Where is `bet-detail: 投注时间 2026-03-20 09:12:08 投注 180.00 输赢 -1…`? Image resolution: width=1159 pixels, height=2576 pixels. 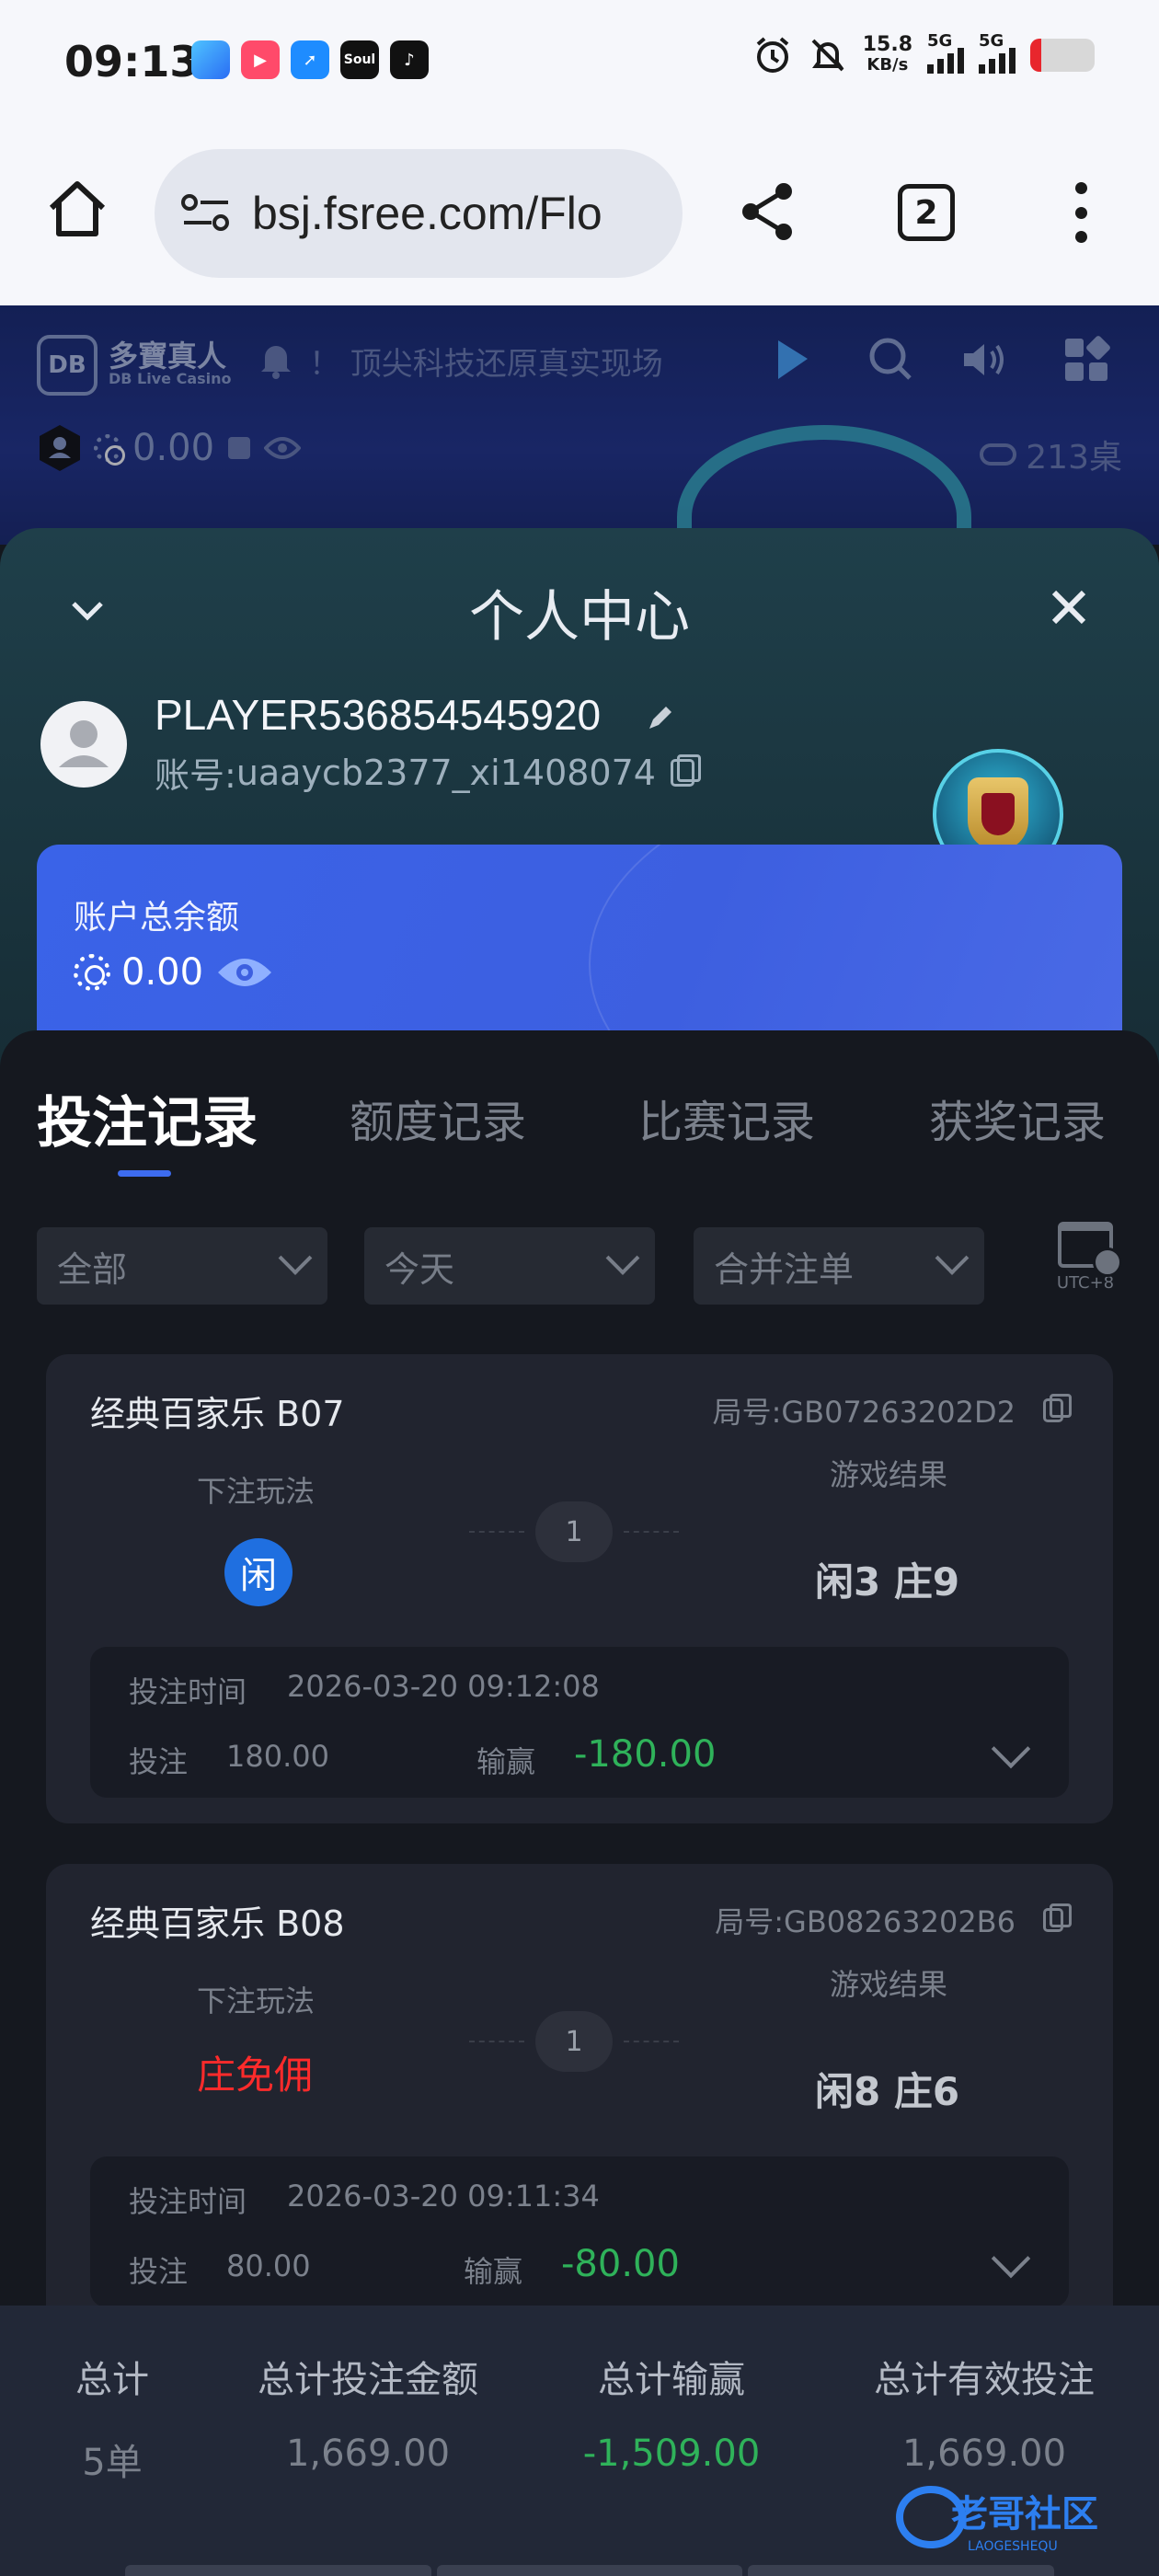
bet-detail: 投注时间 2026-03-20 09:12:08 投注 180.00 输赢 -1… is located at coordinates (579, 1722).